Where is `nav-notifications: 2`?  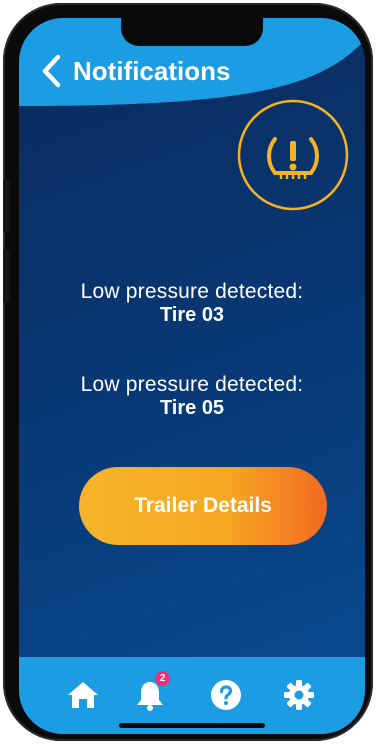 nav-notifications: 2 is located at coordinates (150, 693).